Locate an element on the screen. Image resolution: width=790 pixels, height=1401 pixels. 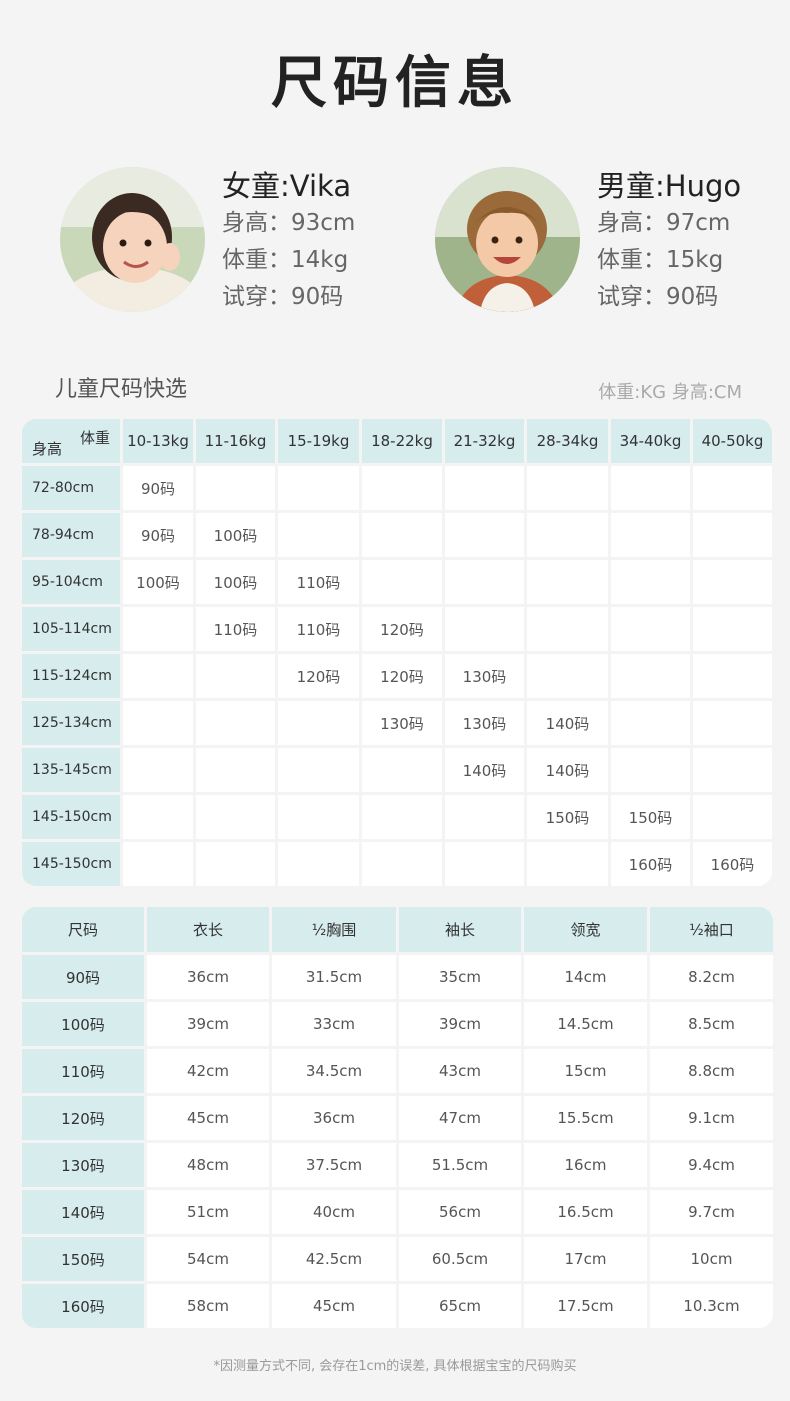
weight-column-header: 15-19kg is located at coordinates (318, 441).